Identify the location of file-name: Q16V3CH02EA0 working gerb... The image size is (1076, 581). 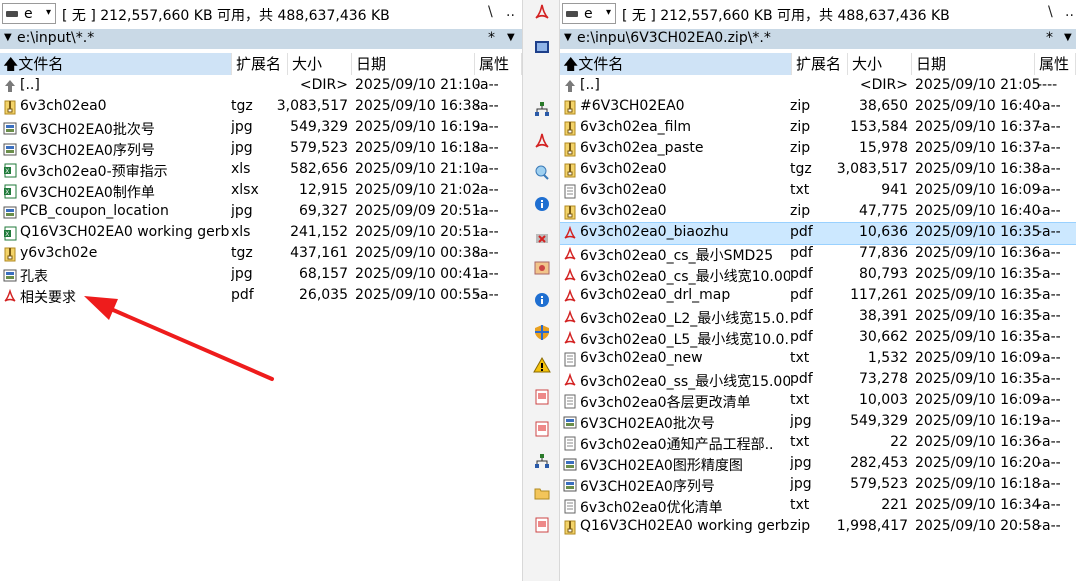
(125, 232).